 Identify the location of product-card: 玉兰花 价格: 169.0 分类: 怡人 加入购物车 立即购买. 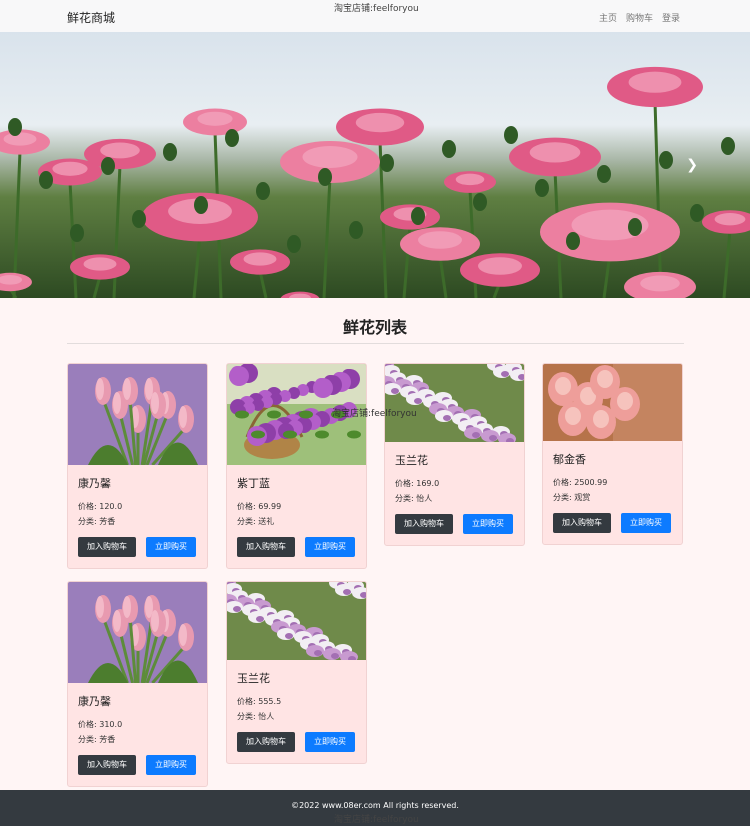
(454, 454).